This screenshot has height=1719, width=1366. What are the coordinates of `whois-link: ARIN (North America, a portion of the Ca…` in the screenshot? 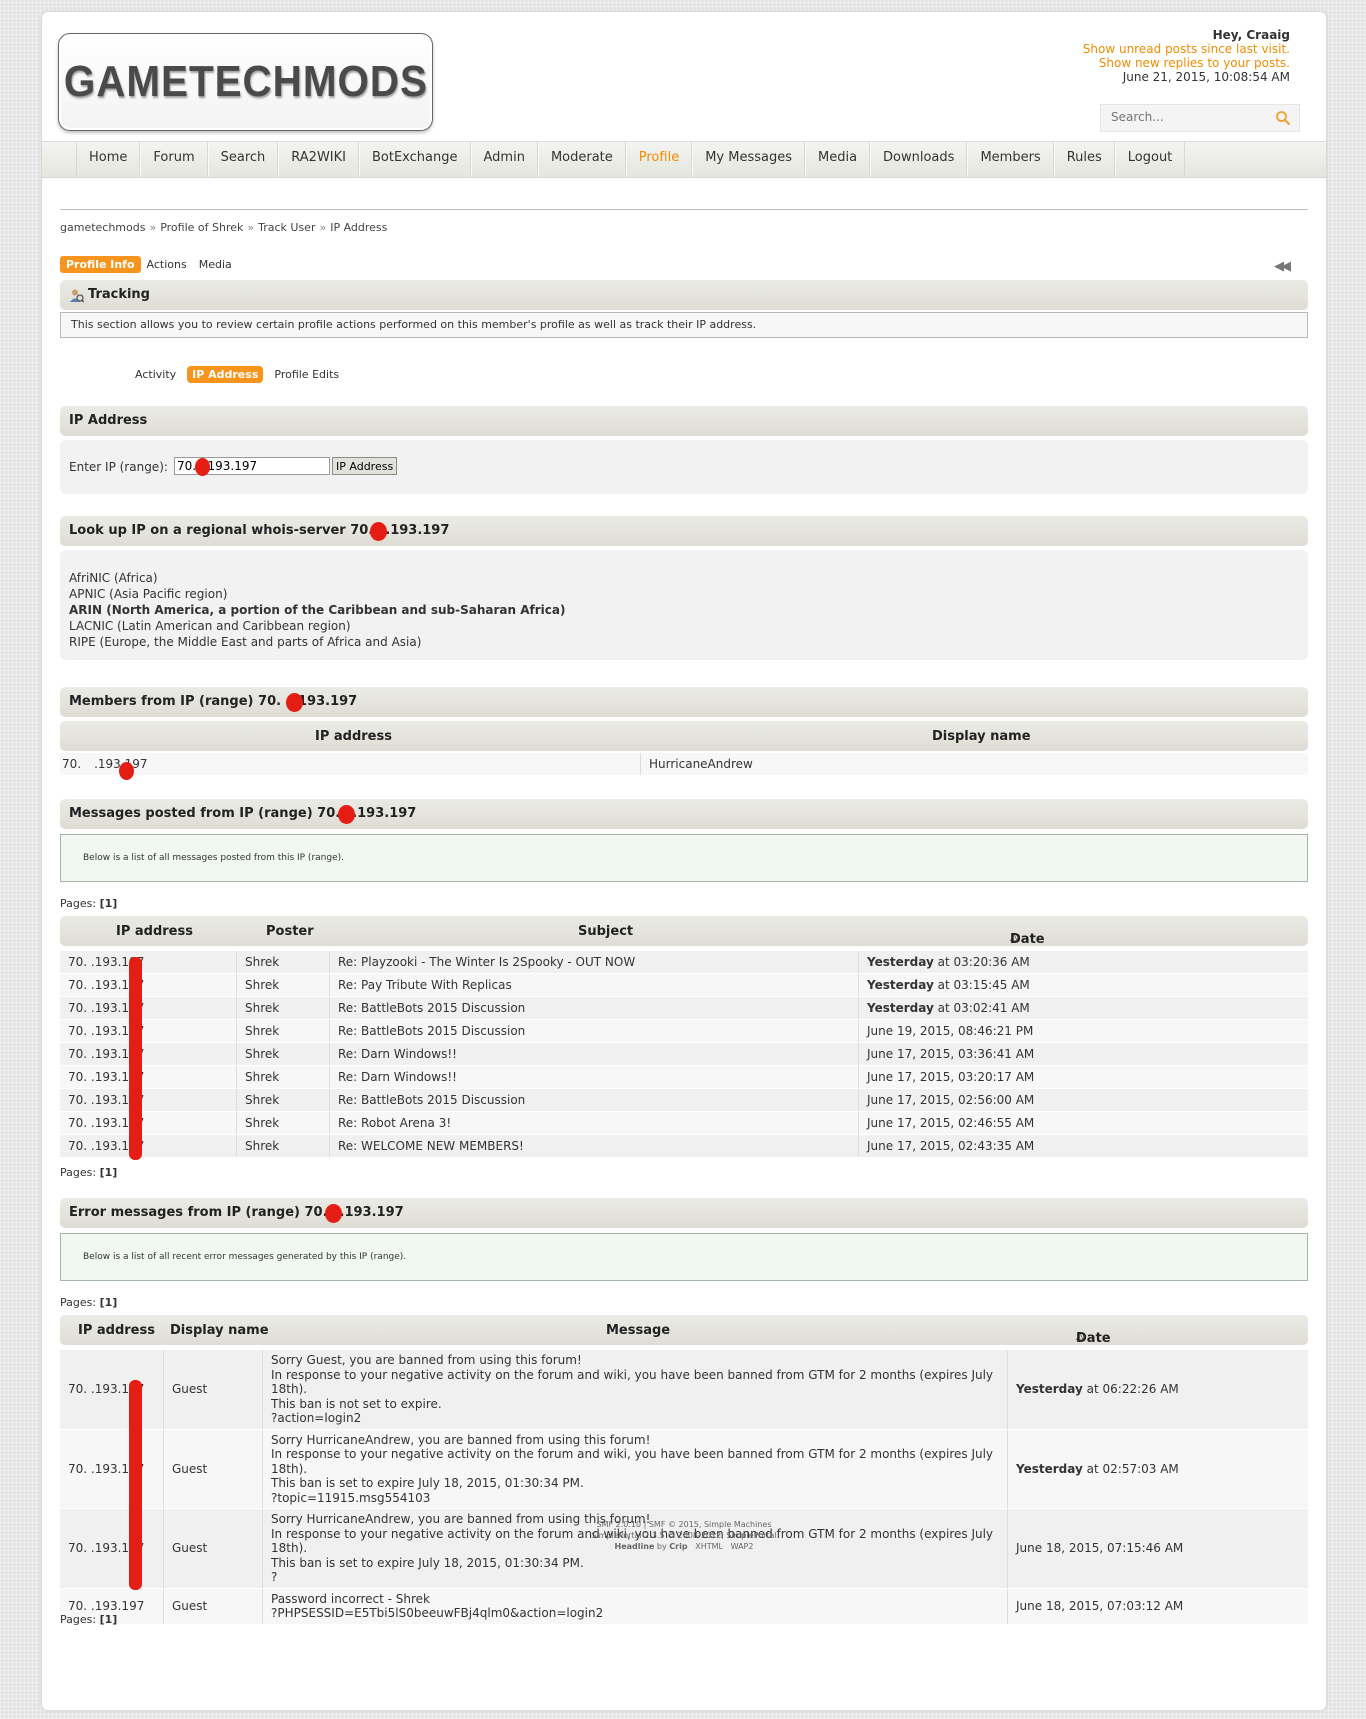 It's located at (688, 610).